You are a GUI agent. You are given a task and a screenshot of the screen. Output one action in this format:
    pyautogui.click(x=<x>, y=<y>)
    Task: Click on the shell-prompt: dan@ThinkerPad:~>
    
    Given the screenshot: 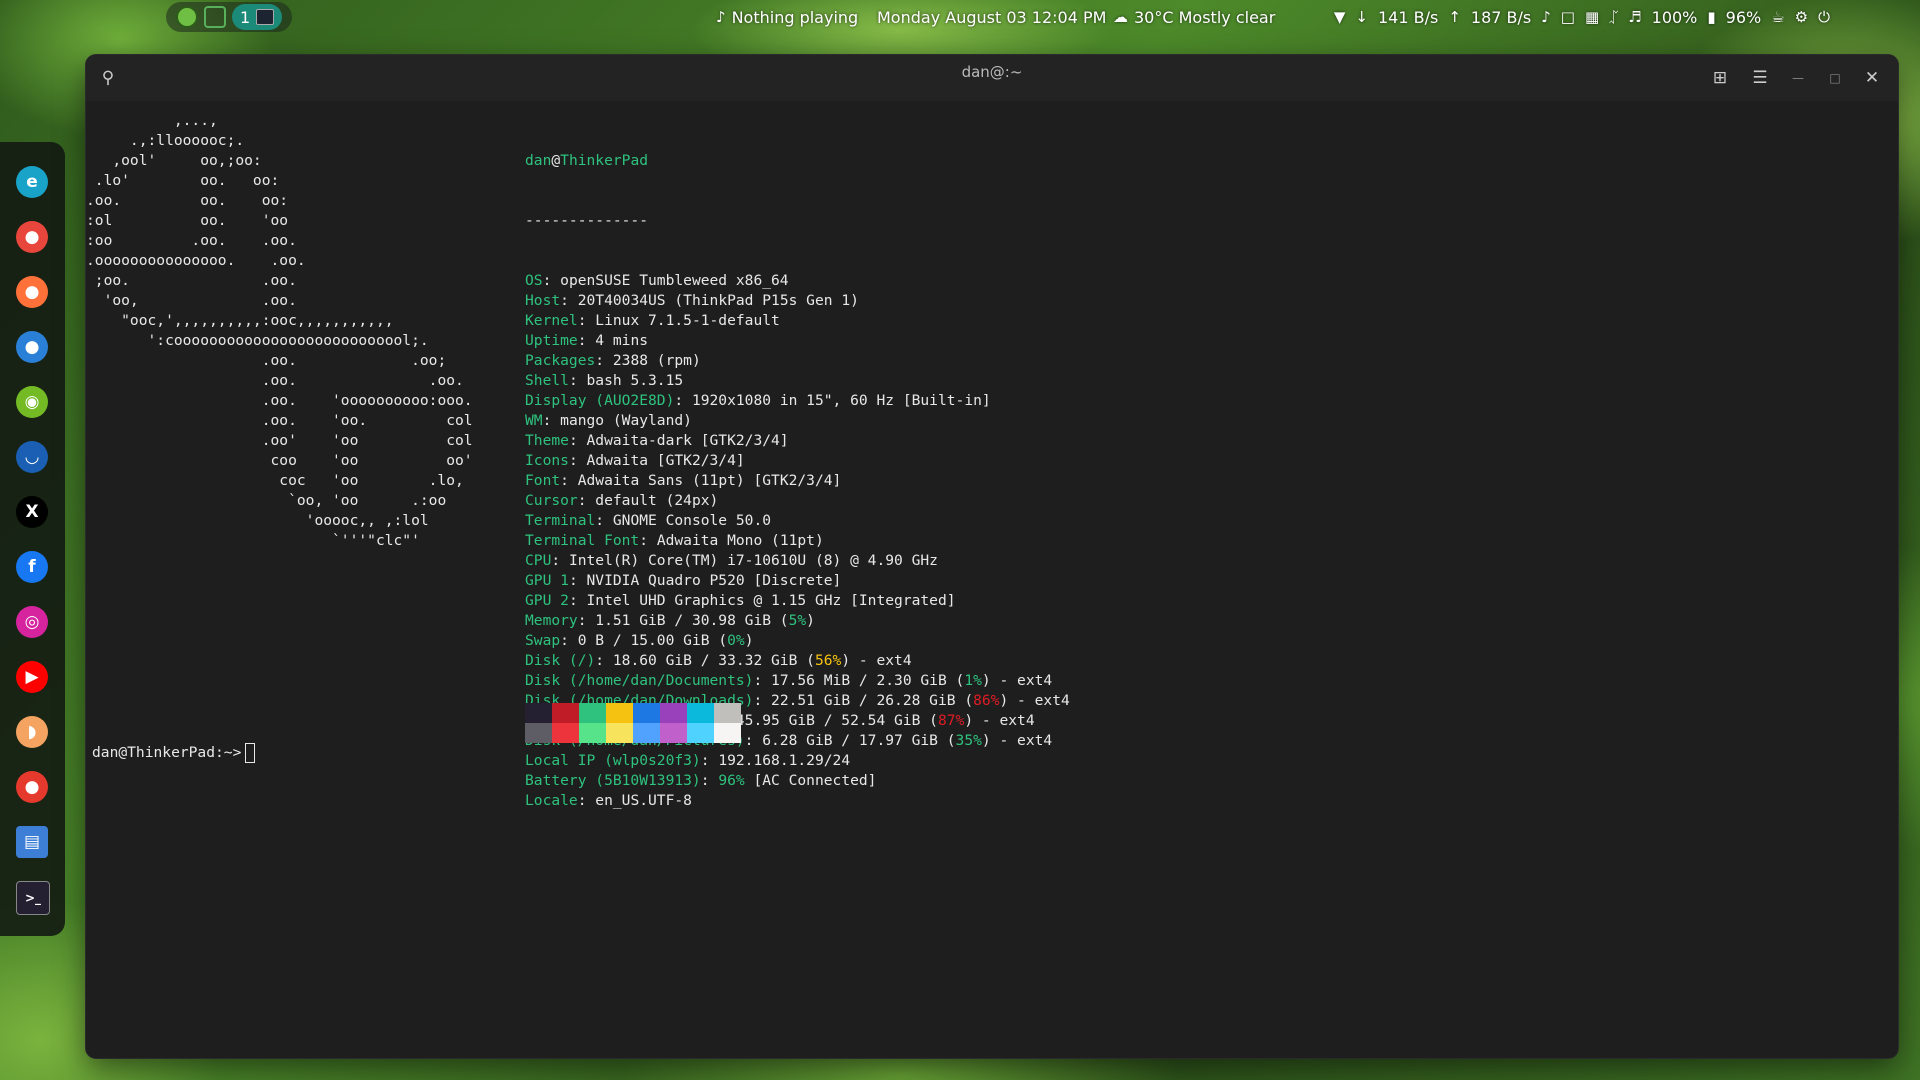 What is the action you would take?
    pyautogui.click(x=174, y=753)
    